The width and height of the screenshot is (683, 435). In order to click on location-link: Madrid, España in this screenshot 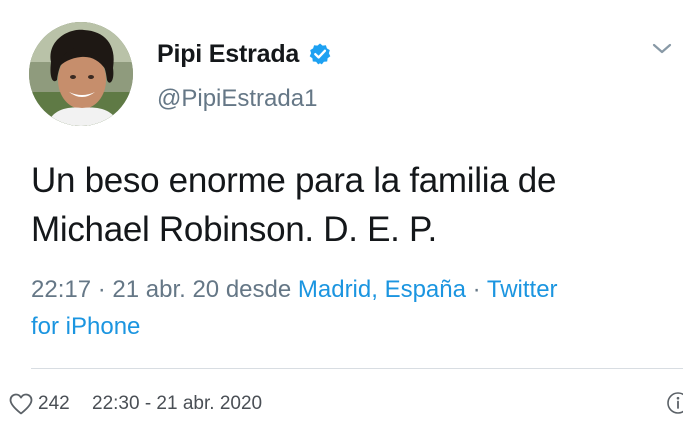, I will do `click(382, 289)`.